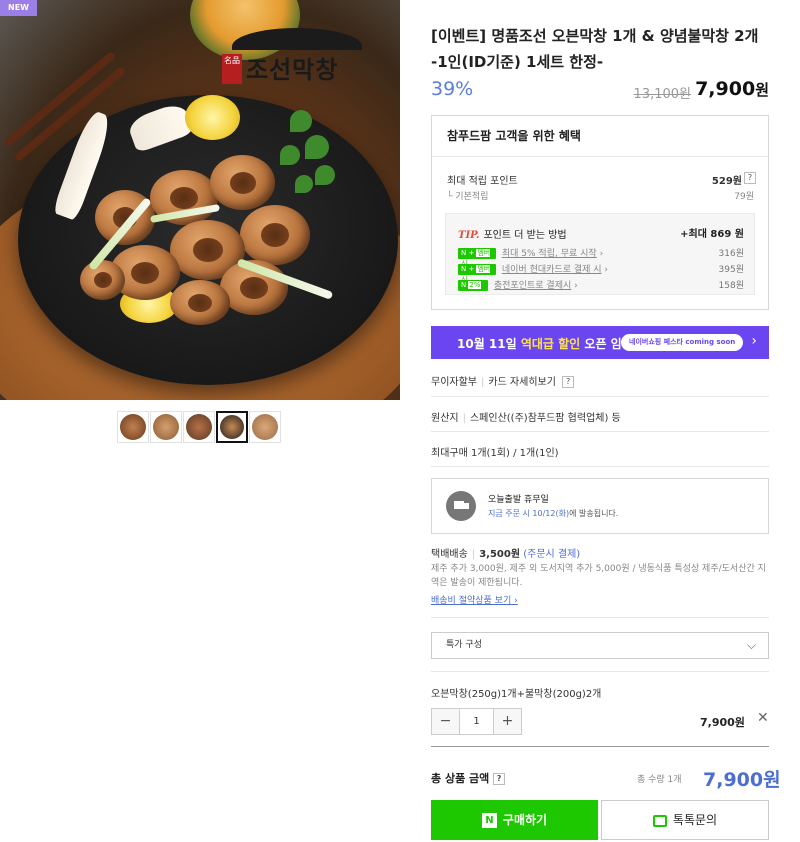  What do you see at coordinates (506, 554) in the screenshot?
I see `shipping-row: 택배배송 | 3,500원 (주문시 결제)` at bounding box center [506, 554].